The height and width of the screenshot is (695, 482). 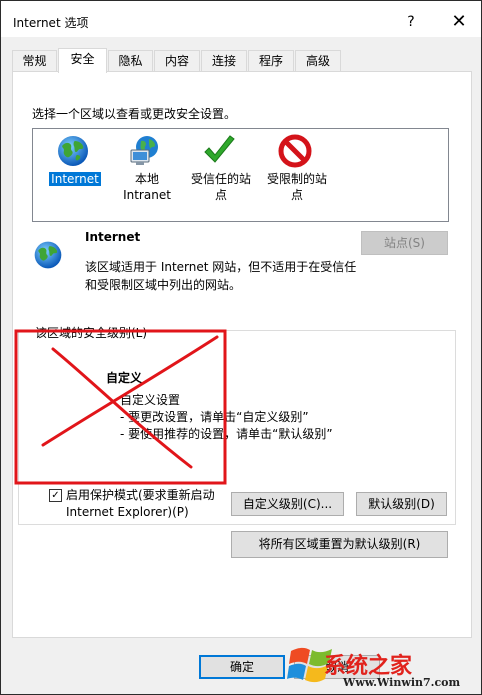 I want to click on green-checkmark-icon, so click(x=219, y=149).